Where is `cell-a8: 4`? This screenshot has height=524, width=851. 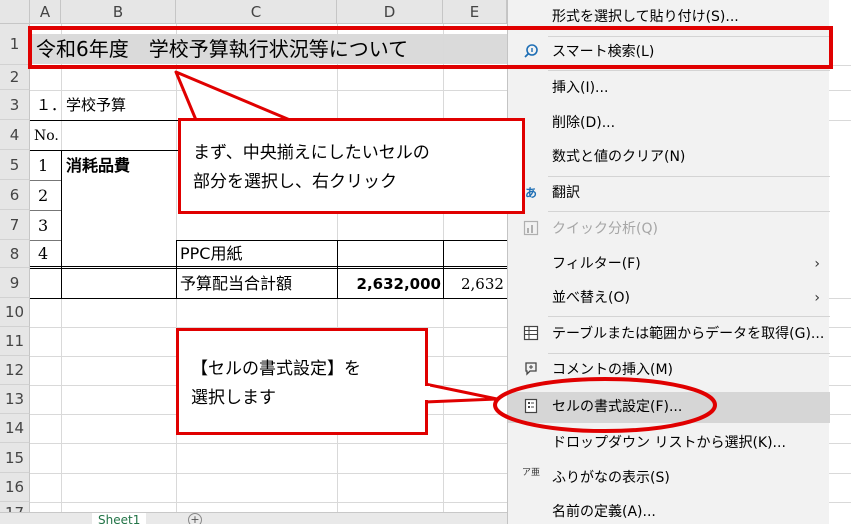 cell-a8: 4 is located at coordinates (43, 254).